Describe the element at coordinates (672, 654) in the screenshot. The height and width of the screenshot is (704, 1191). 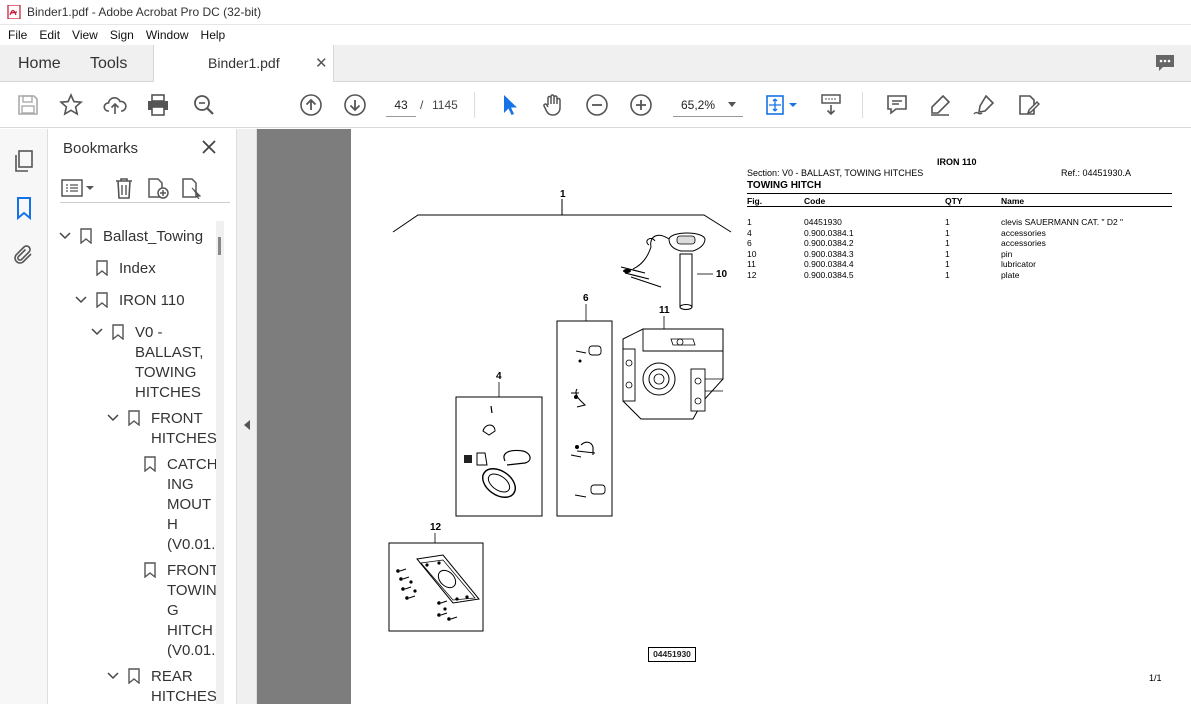
I see `figure-code-label: 04451930` at that location.